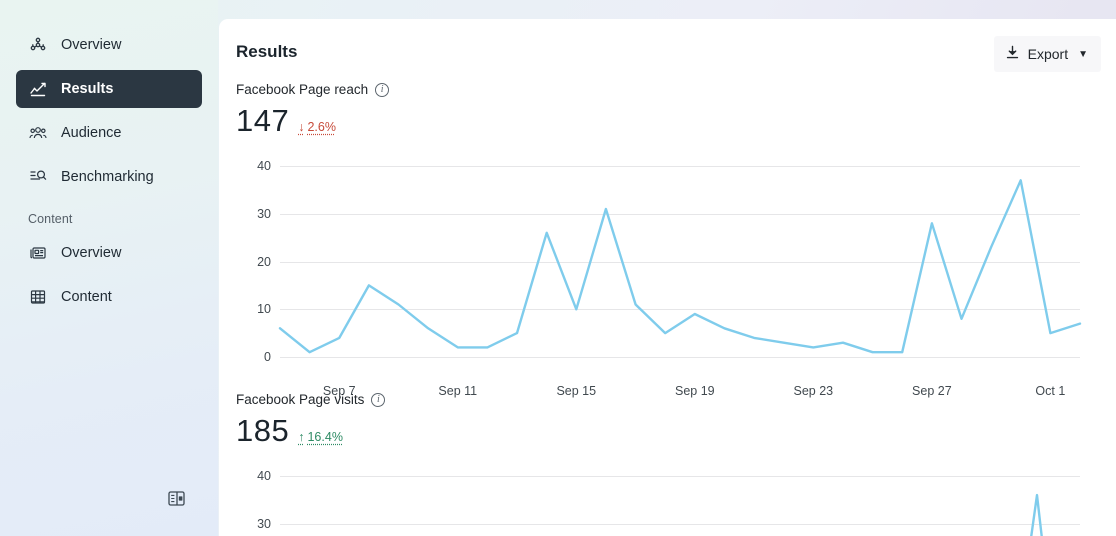 The height and width of the screenshot is (536, 1116). I want to click on export-button-label: Export, so click(1048, 54).